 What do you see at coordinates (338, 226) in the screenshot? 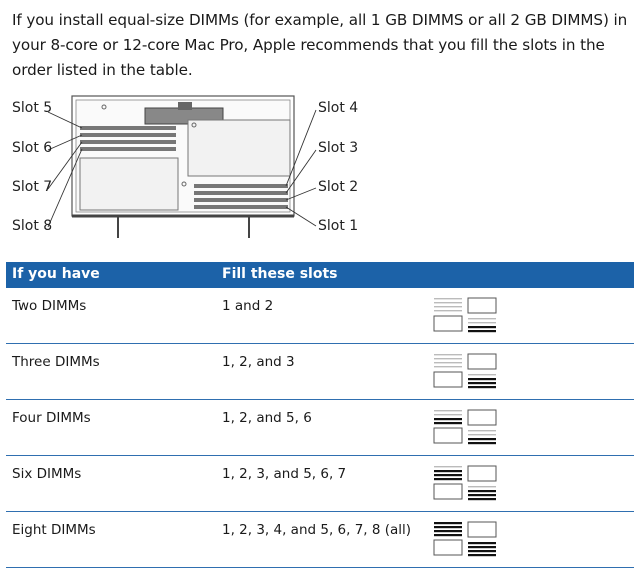
I see `slot-1-label: Slot 1` at bounding box center [338, 226].